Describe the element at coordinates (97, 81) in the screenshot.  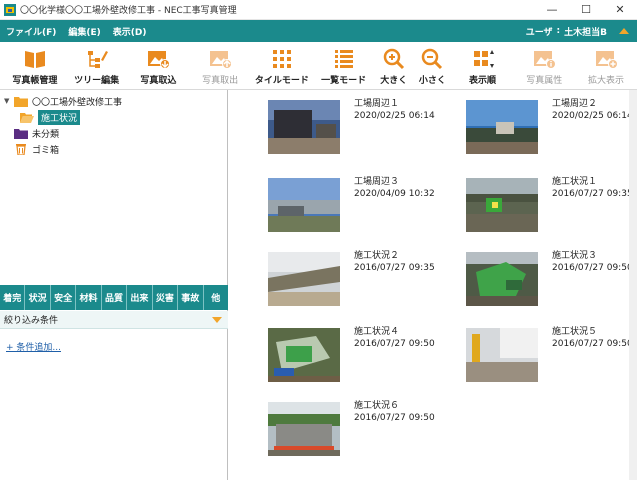
I see `tree-edit-label: ツリー編集` at that location.